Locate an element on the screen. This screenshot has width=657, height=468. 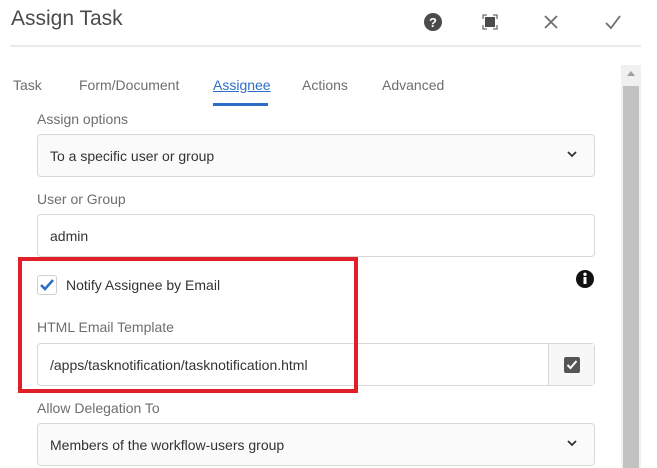
delegation-label: Allow Delegation To is located at coordinates (98, 408).